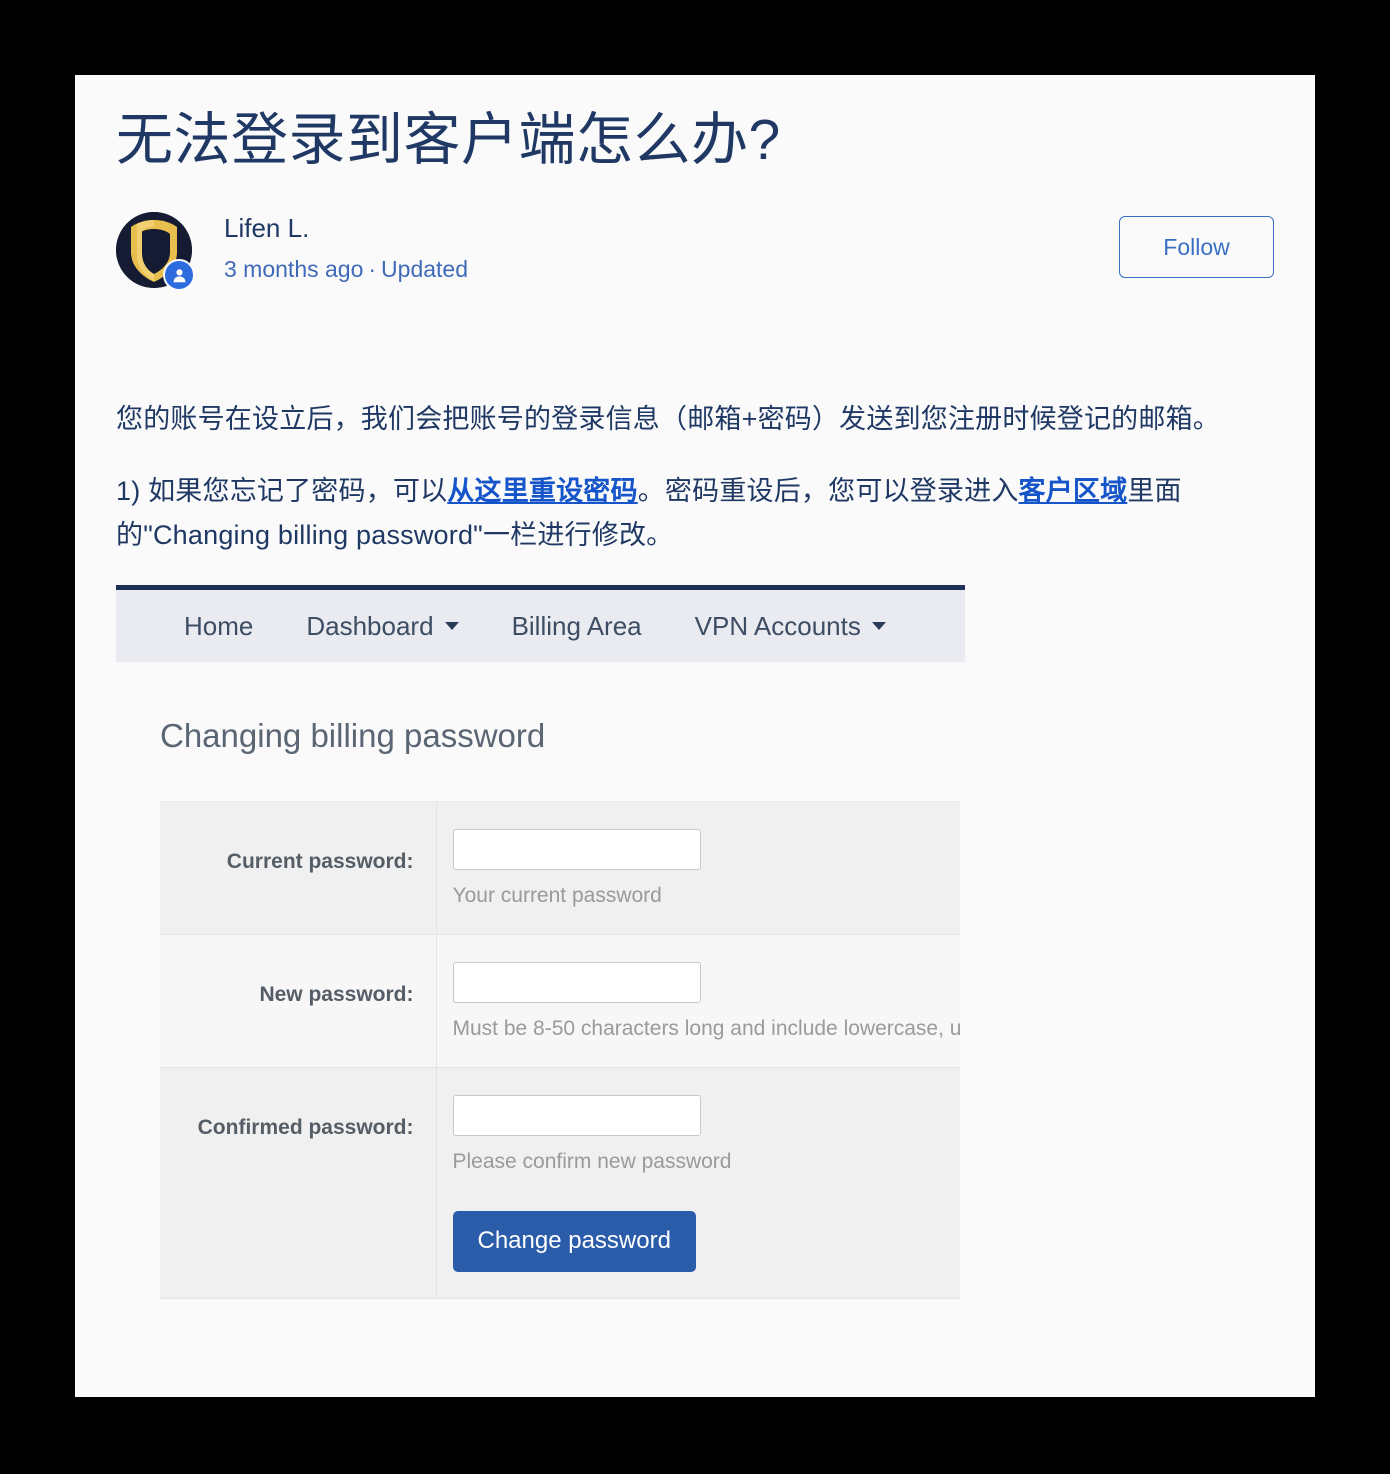 The height and width of the screenshot is (1474, 1390). I want to click on confirmed-password-help: Please confirm new password, so click(592, 1162).